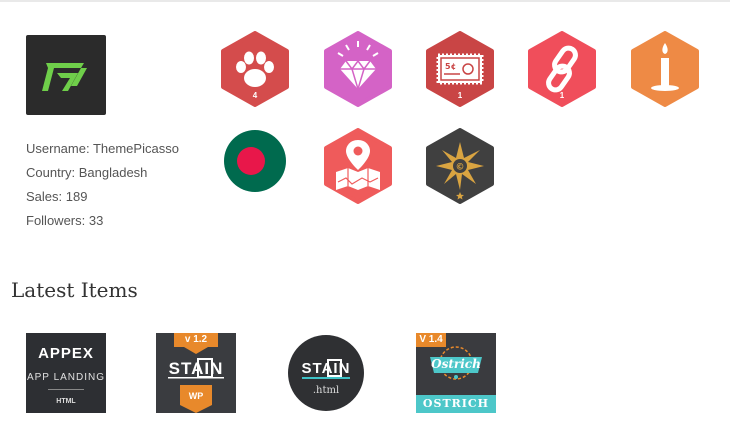 Image resolution: width=730 pixels, height=425 pixels. Describe the element at coordinates (102, 148) in the screenshot. I see `author-username: Username: ThemePicasso` at that location.